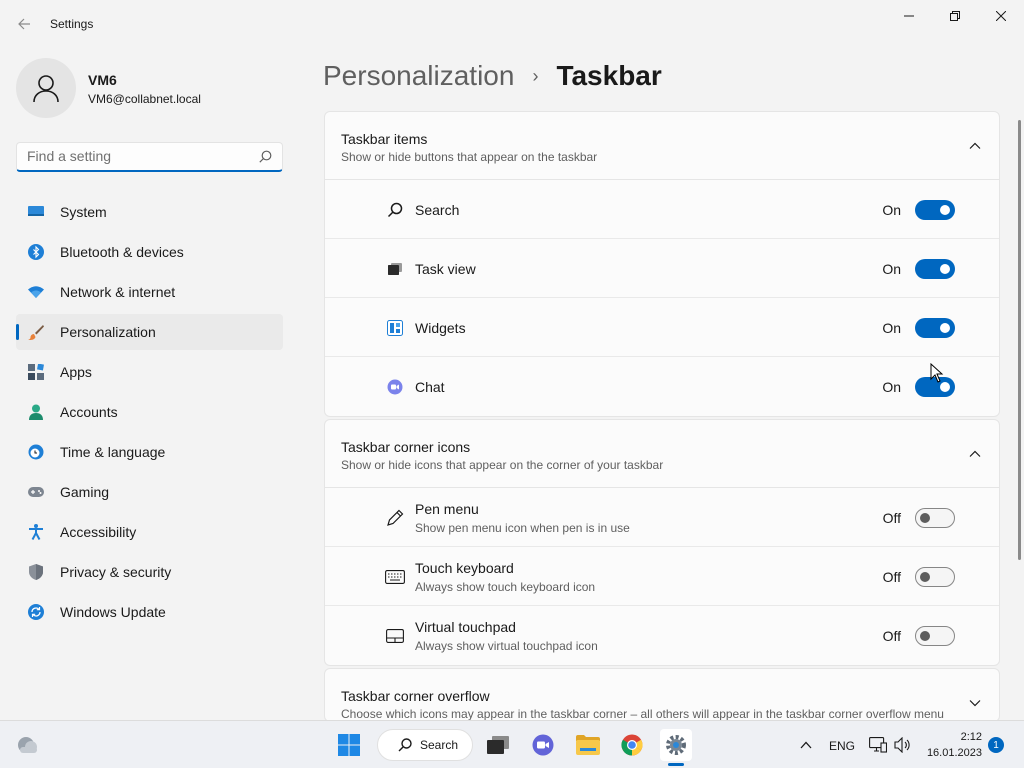 This screenshot has width=1024, height=768. Describe the element at coordinates (149, 332) in the screenshot. I see `sidebar-item-personalization: Personalization` at that location.